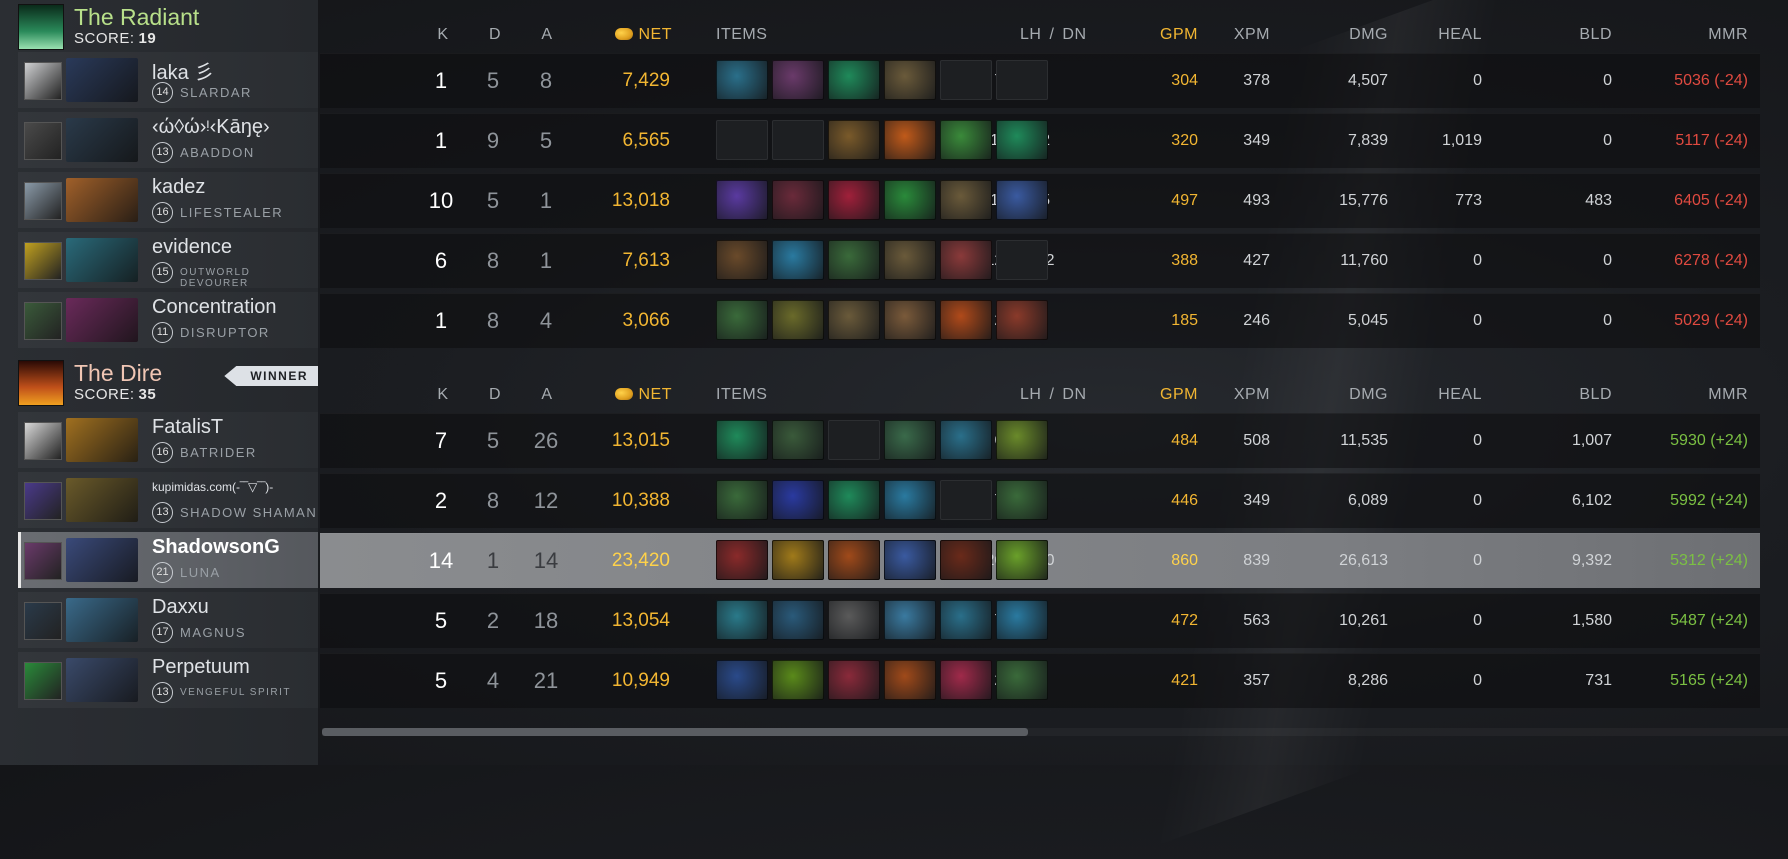 The image size is (1788, 859). What do you see at coordinates (192, 247) in the screenshot?
I see `player-name: evidence` at bounding box center [192, 247].